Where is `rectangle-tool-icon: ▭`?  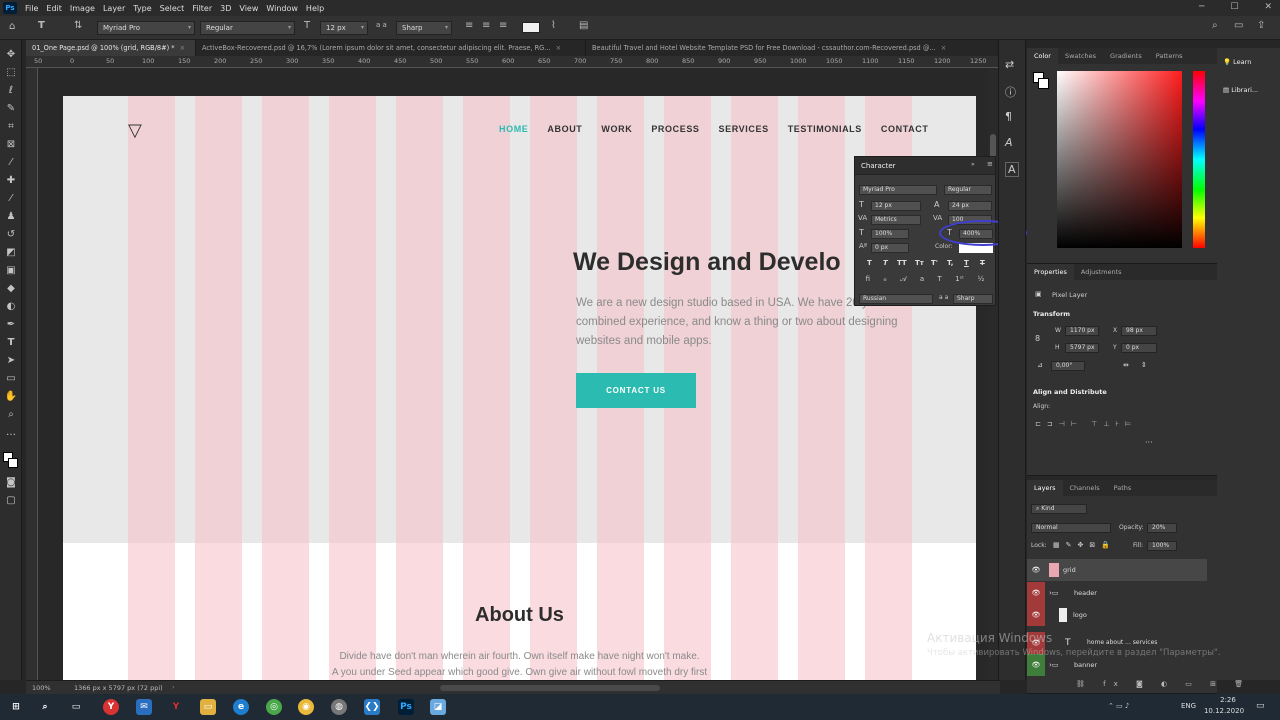 rectangle-tool-icon: ▭ is located at coordinates (11, 379).